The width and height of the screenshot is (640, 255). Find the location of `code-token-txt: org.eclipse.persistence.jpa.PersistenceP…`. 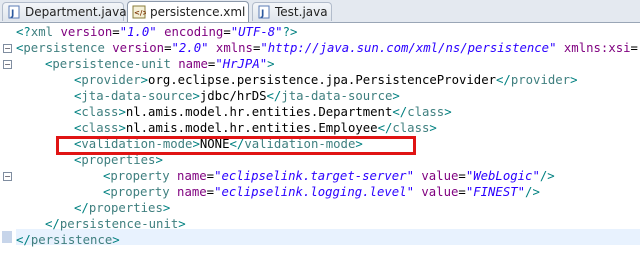

code-token-txt: org.eclipse.persistence.jpa.PersistenceP… is located at coordinates (322, 80).